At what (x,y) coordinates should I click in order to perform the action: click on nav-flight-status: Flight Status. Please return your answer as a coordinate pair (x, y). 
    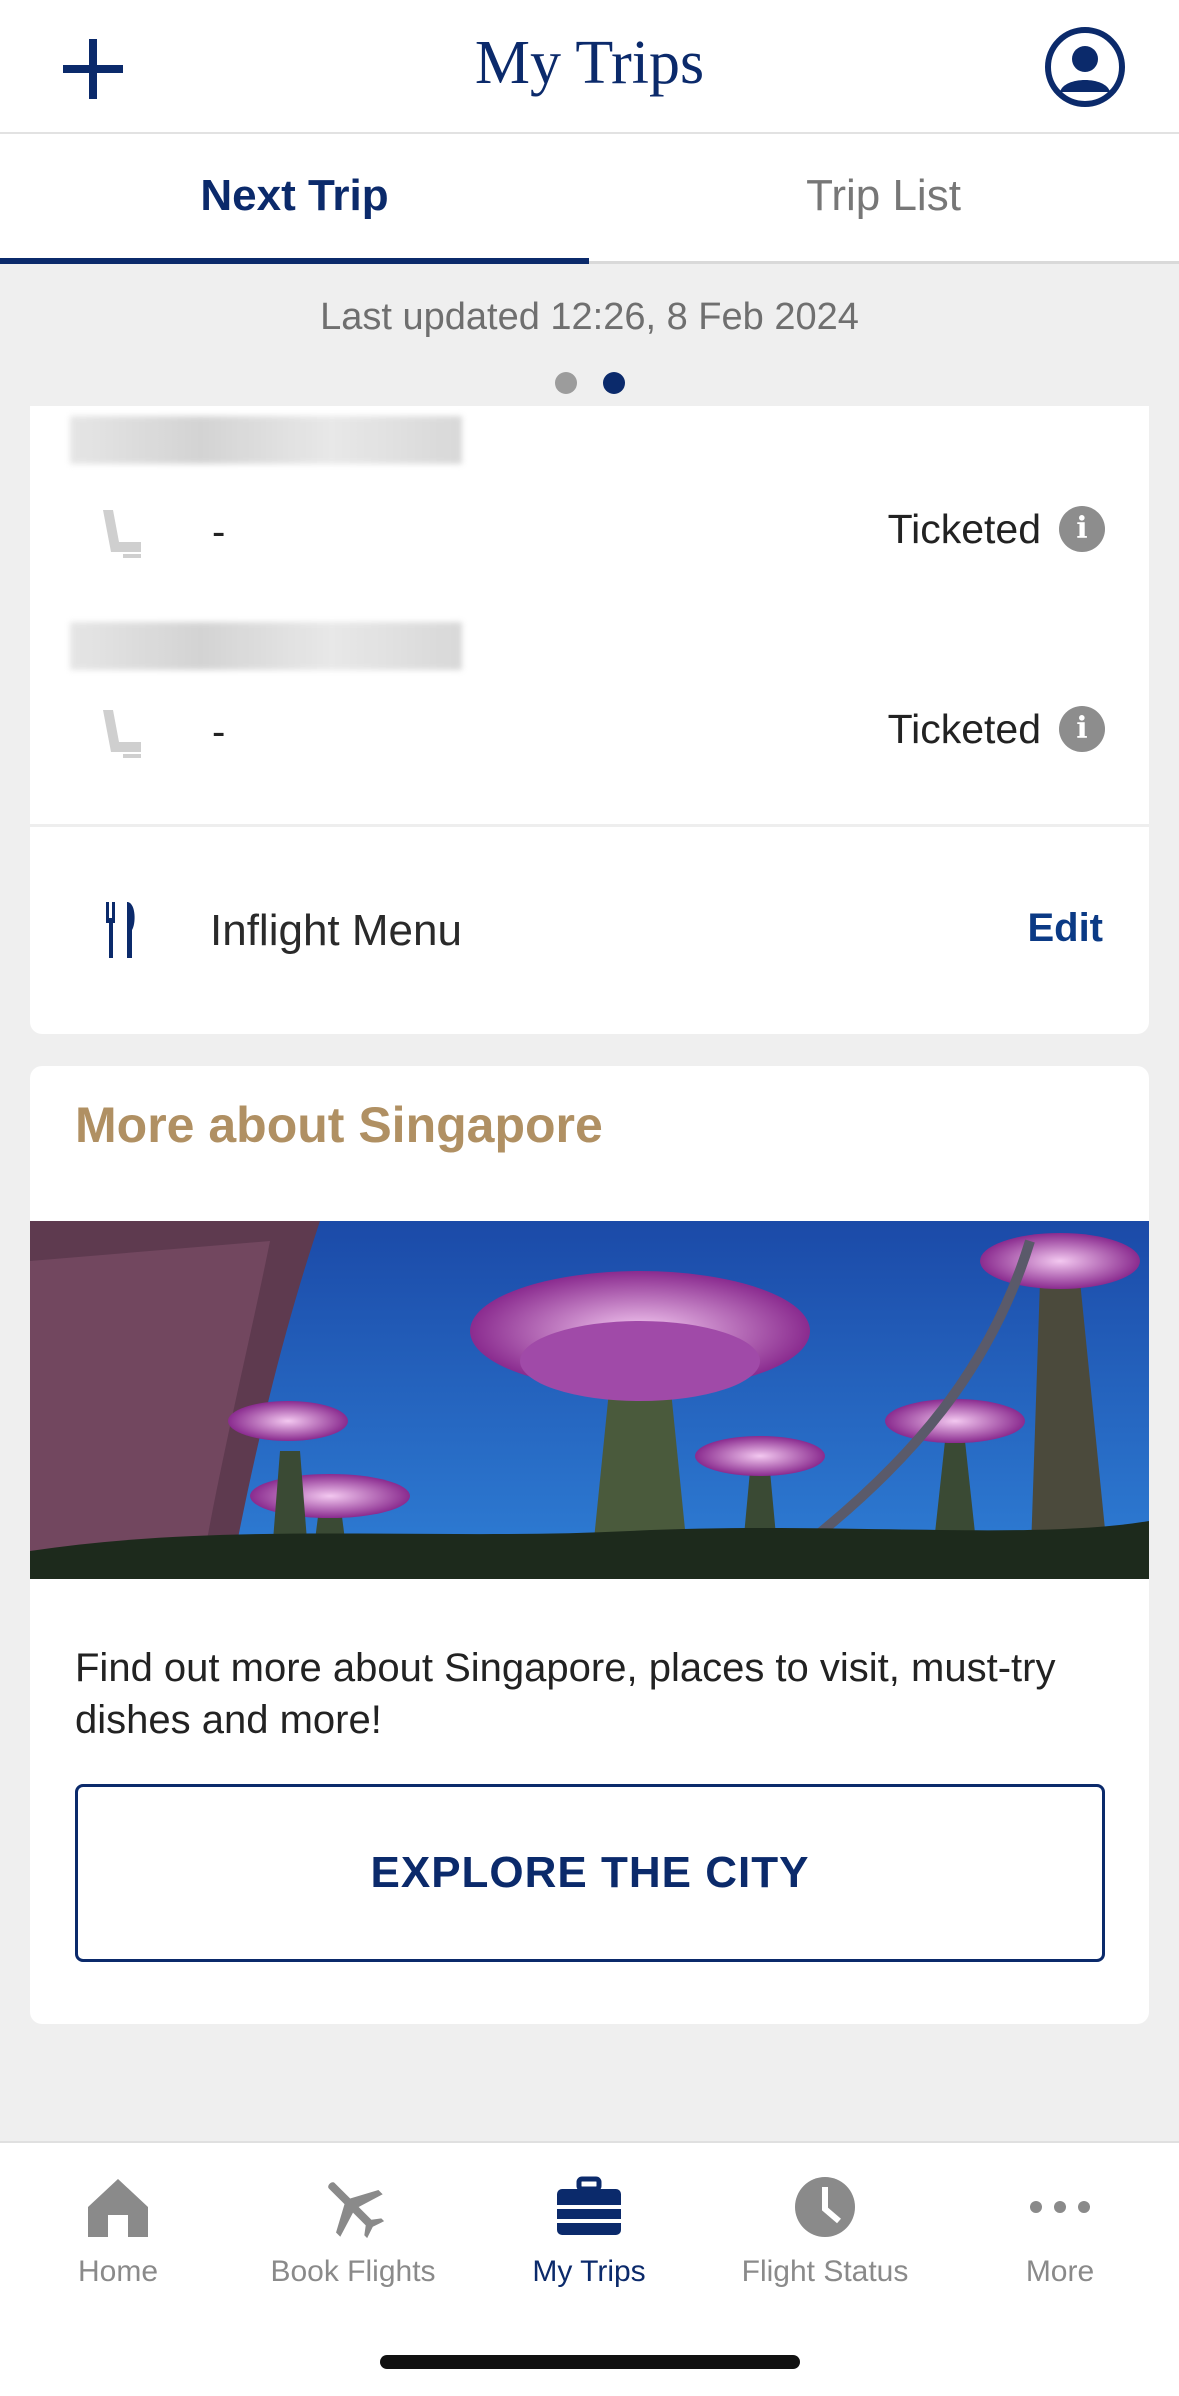
    Looking at the image, I should click on (825, 2230).